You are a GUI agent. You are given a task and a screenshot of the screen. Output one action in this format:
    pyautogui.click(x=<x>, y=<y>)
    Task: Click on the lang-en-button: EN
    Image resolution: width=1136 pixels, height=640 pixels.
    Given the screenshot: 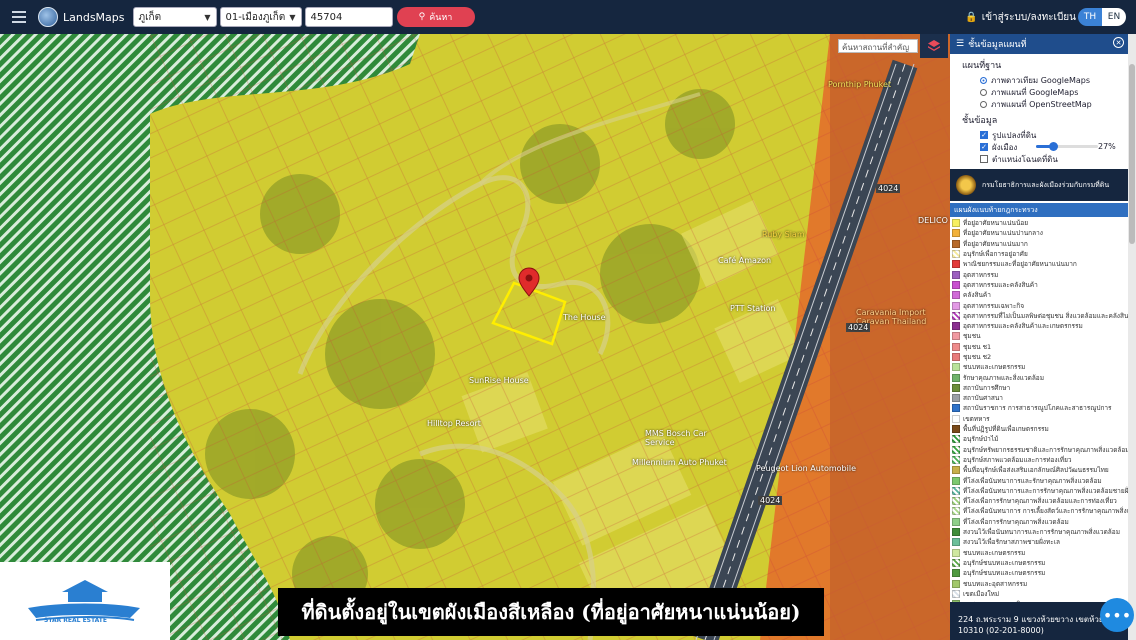 What is the action you would take?
    pyautogui.click(x=1114, y=17)
    